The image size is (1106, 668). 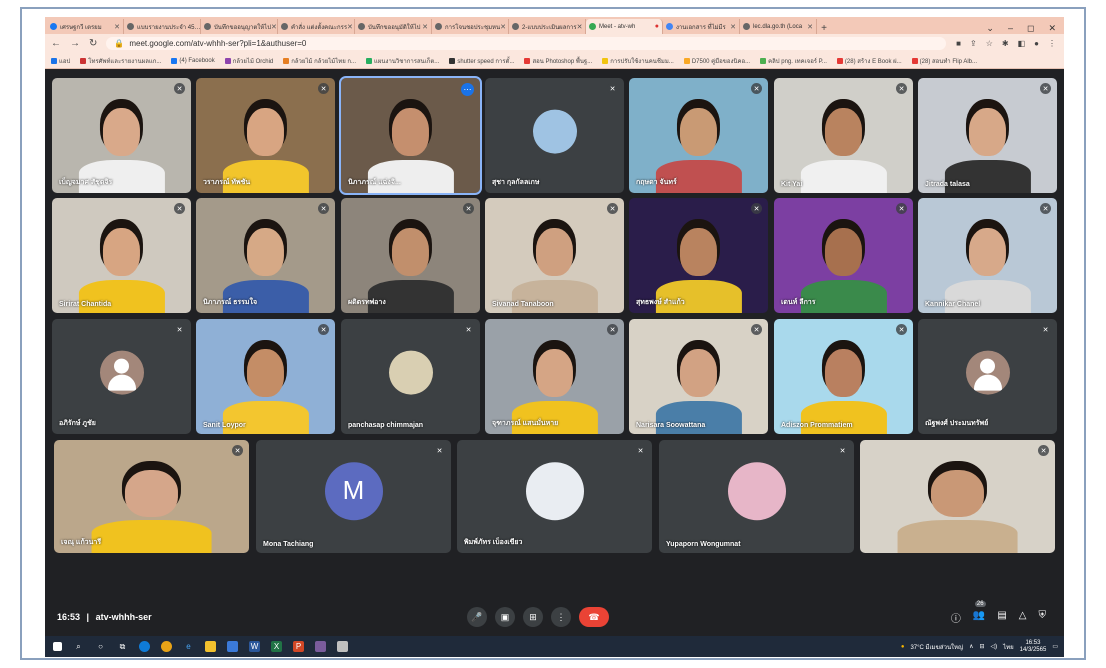 What do you see at coordinates (410, 255) in the screenshot?
I see `participant-tile: ✕ ผดิตรทพ่อาง` at bounding box center [410, 255].